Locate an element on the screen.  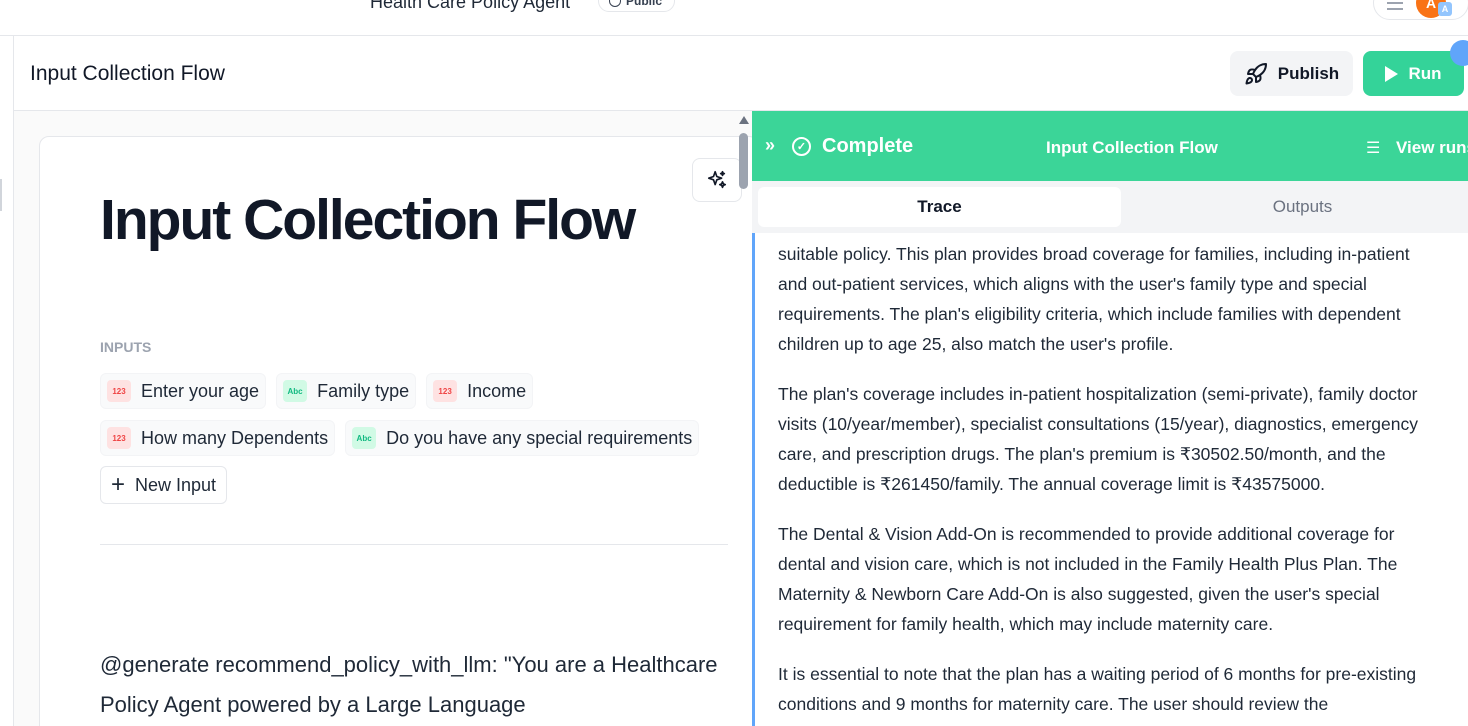
editor-scrollbar is located at coordinates (744, 418).